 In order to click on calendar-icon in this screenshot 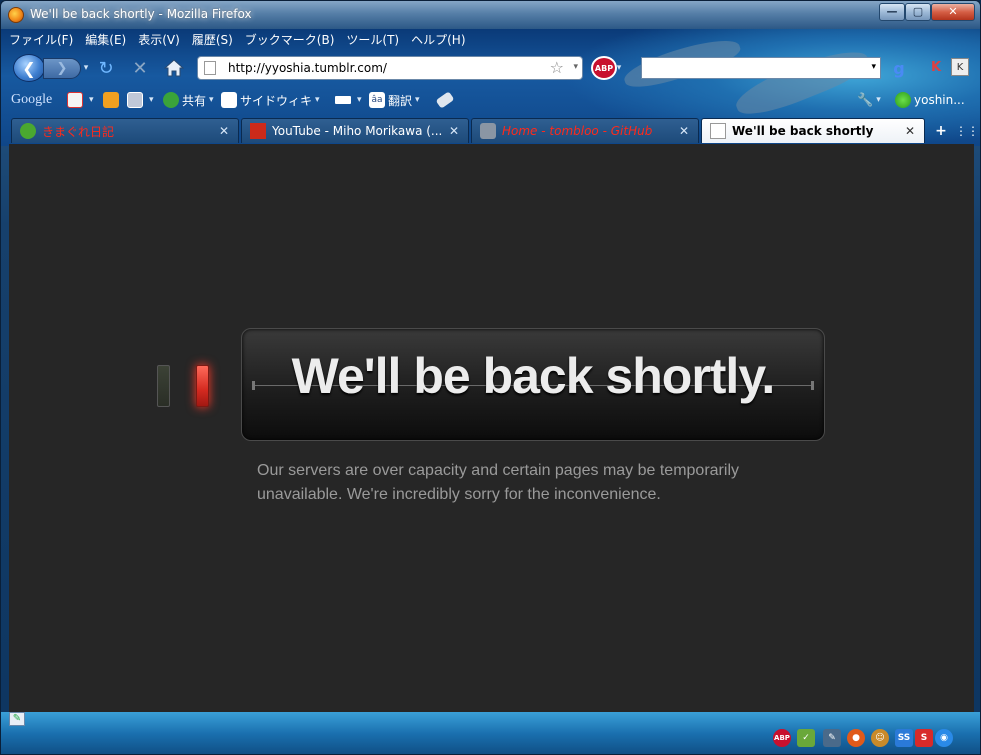, I will do `click(135, 100)`.